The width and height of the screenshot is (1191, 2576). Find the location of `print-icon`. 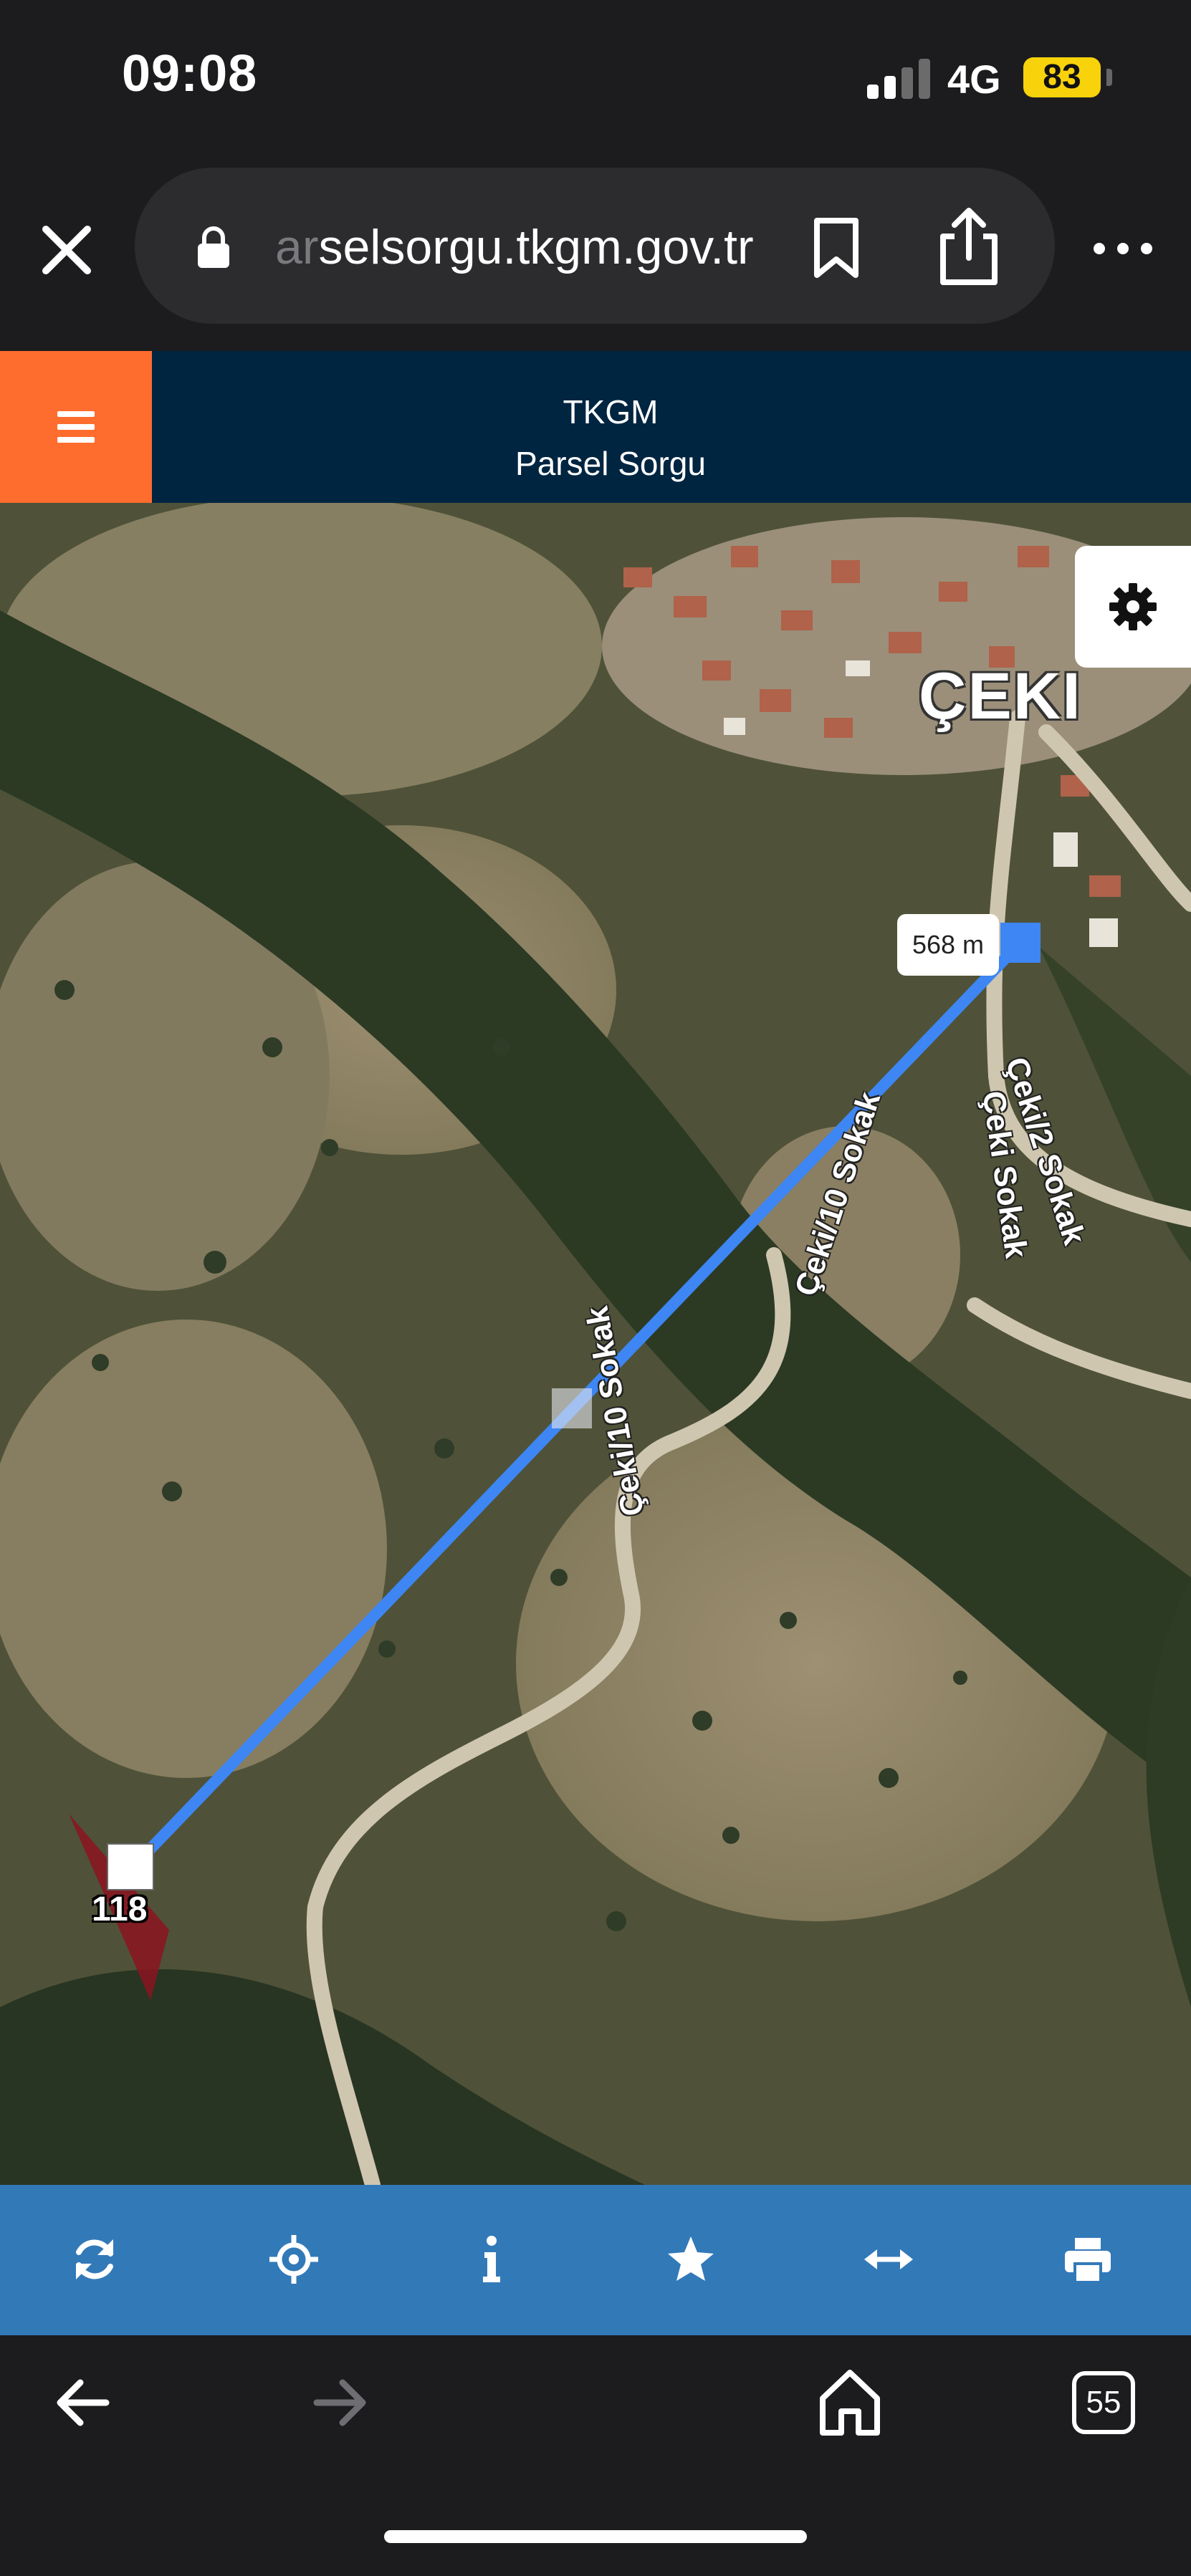

print-icon is located at coordinates (1088, 2261).